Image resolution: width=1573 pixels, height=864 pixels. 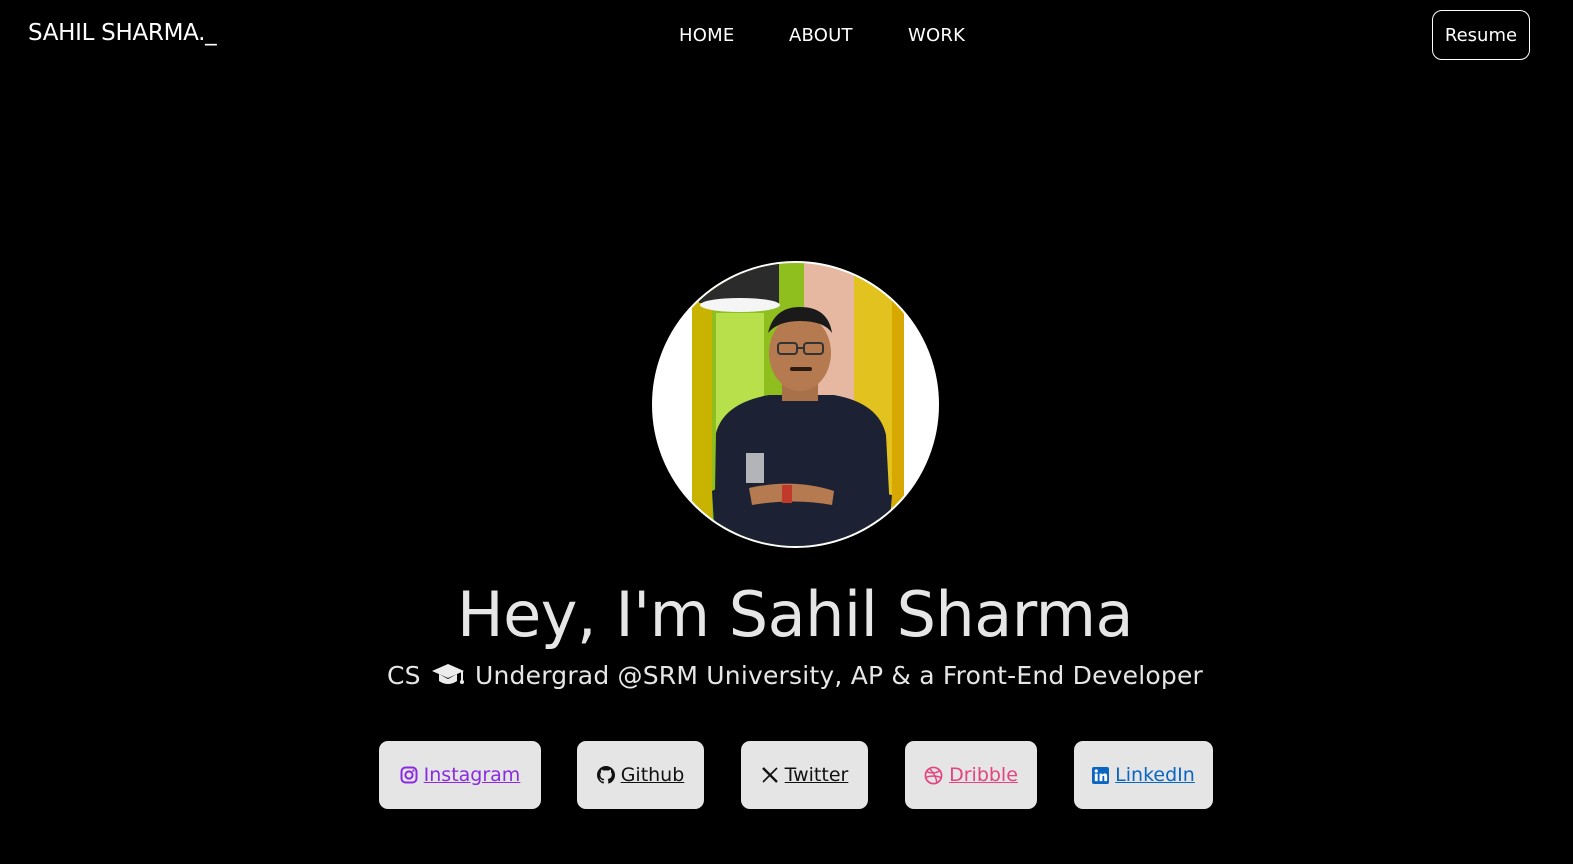 I want to click on dribbble-button: Dribble, so click(x=971, y=775).